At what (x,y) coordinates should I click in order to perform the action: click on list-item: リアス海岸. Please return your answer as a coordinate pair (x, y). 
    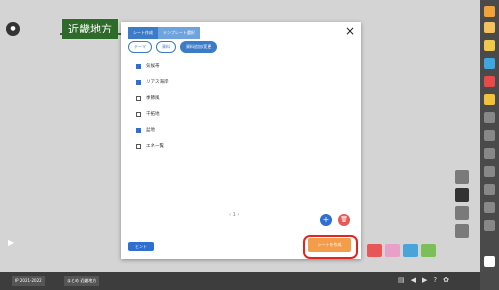
    Looking at the image, I should click on (152, 82).